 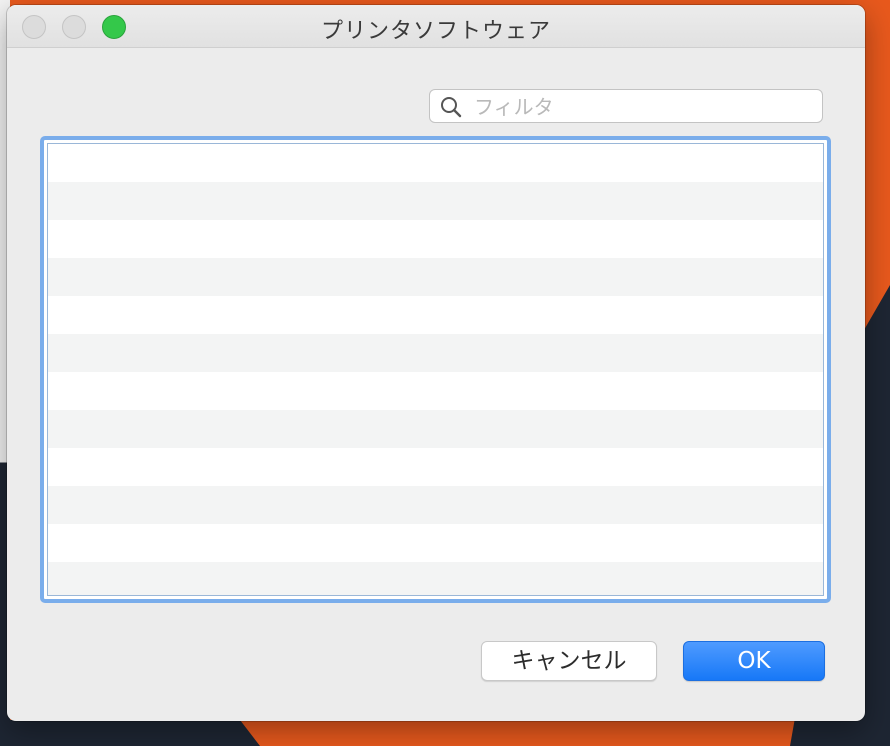 I want to click on cancel-button: キャンセル, so click(x=569, y=661).